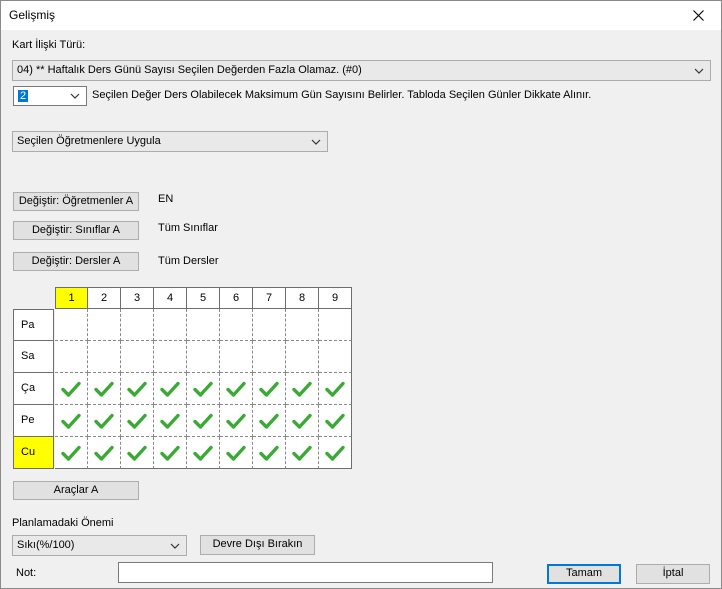 The image size is (722, 589). I want to click on change-classes-button: Değiştir: Sınıflar A, so click(76, 230).